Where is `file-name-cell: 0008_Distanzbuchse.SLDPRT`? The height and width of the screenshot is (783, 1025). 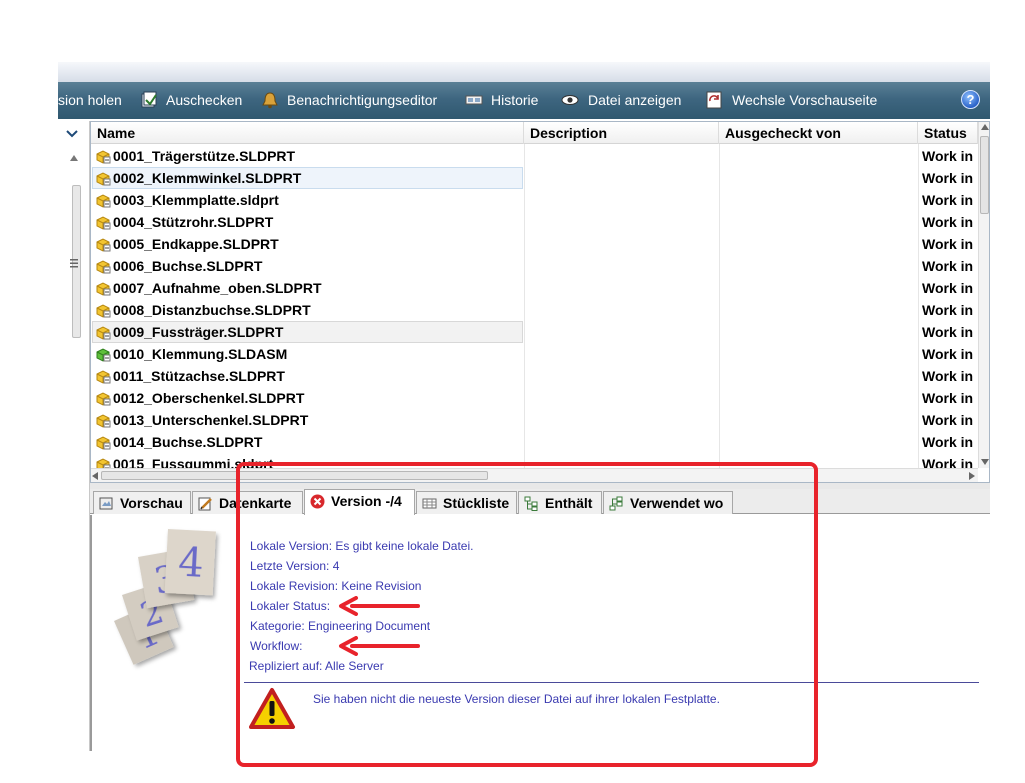 file-name-cell: 0008_Distanzbuchse.SLDPRT is located at coordinates (307, 310).